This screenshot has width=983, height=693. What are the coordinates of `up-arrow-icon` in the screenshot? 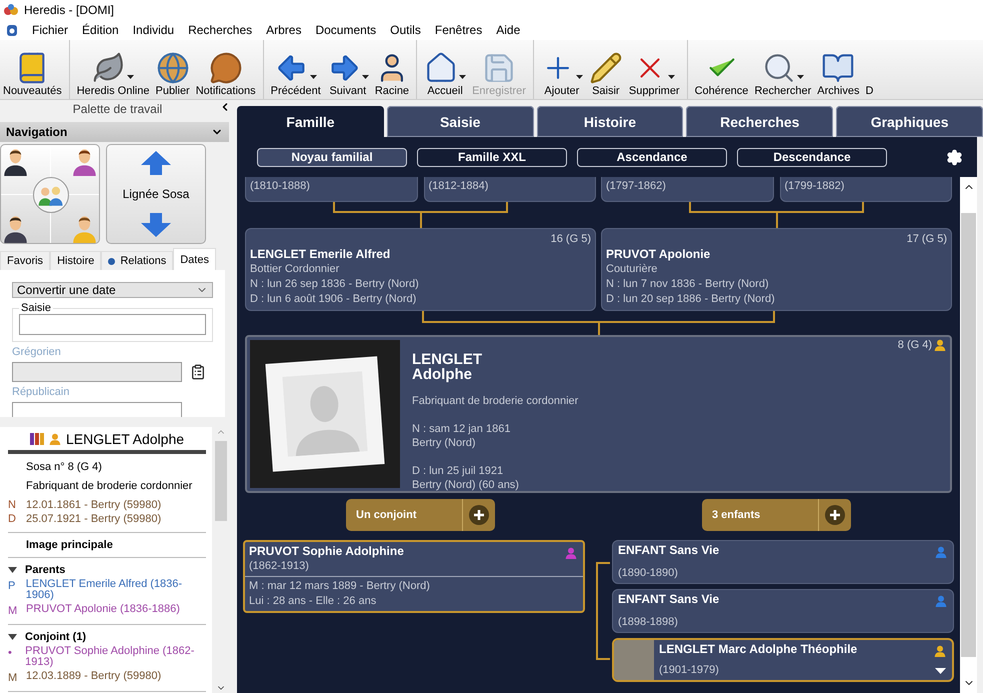 It's located at (156, 163).